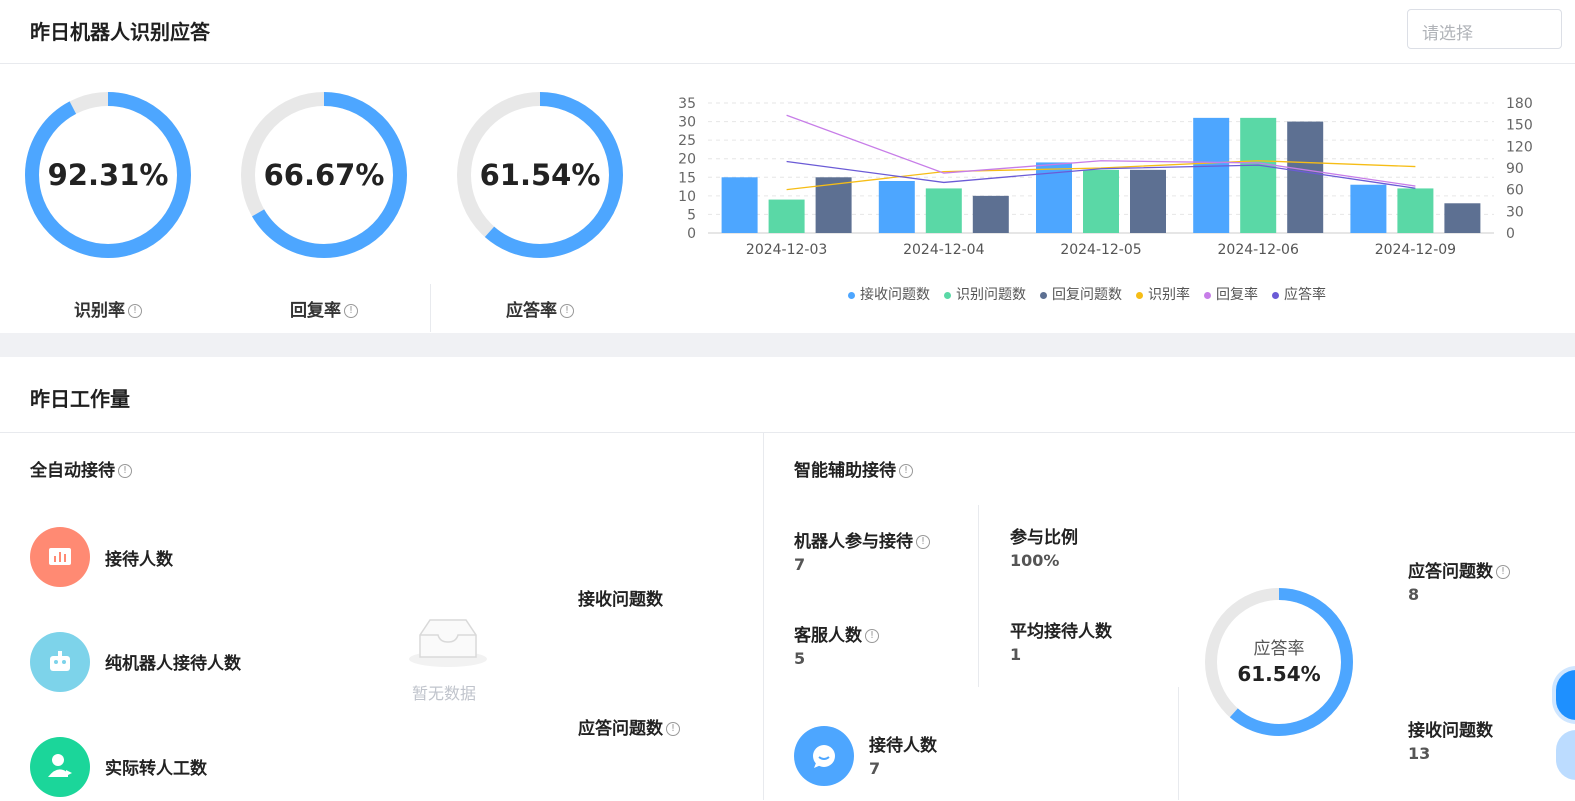 This screenshot has height=801, width=1575. I want to click on agent-count-label: 客服人数!, so click(836, 633).